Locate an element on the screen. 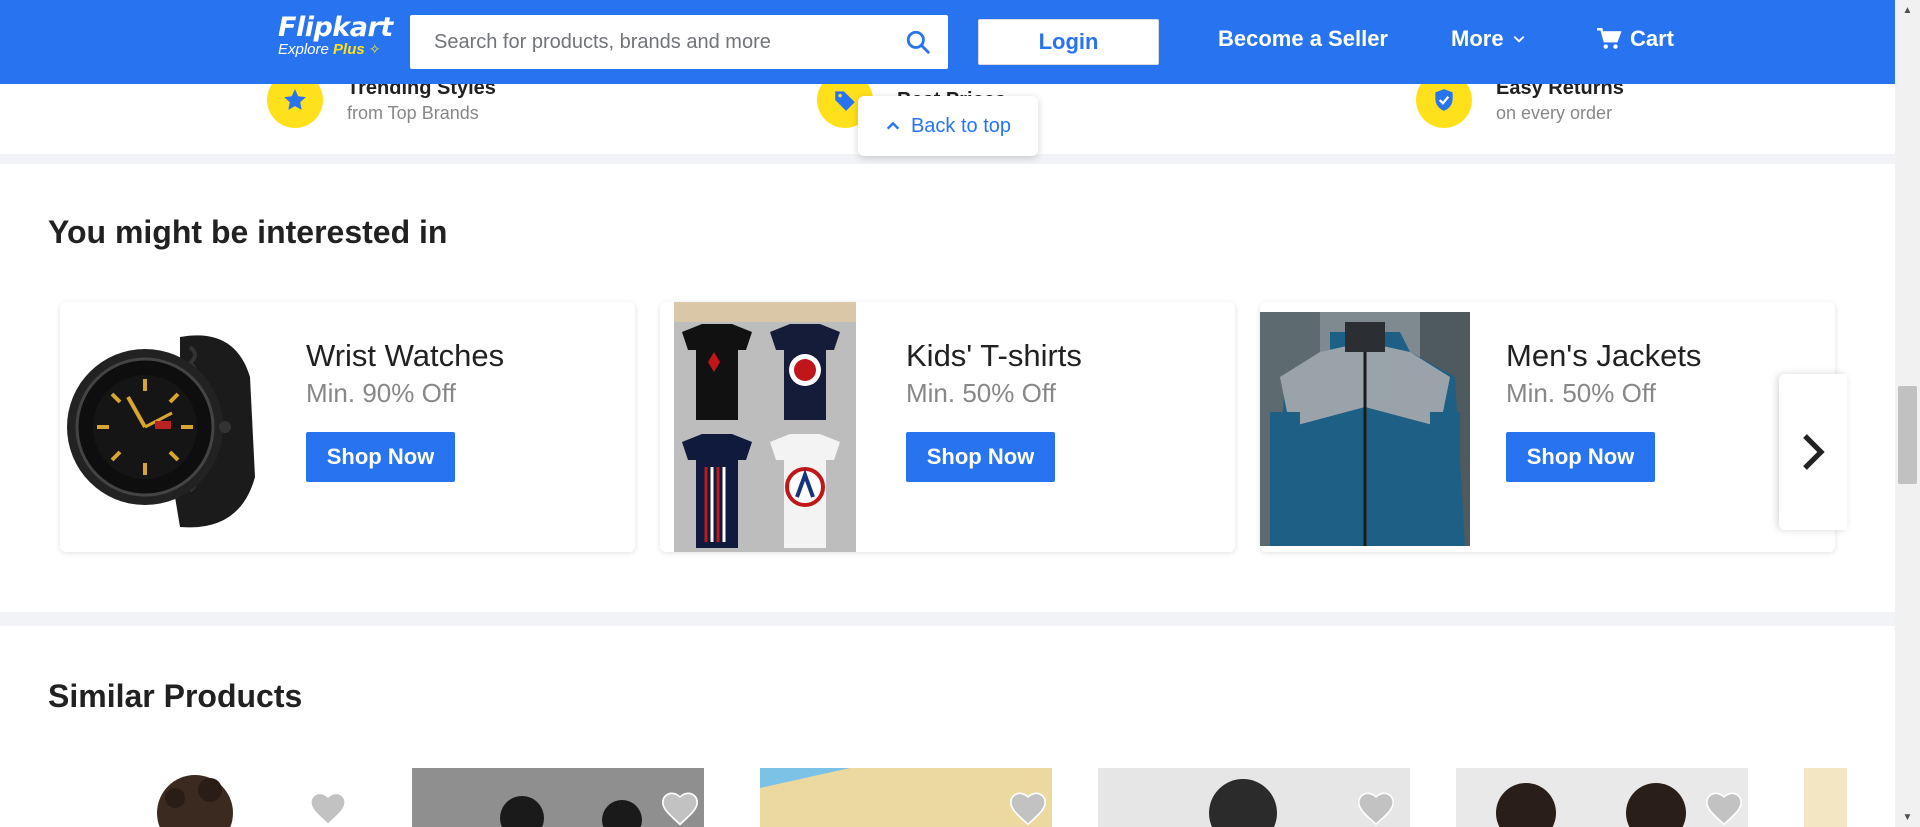  back-to-top-label: Back to top is located at coordinates (961, 125).